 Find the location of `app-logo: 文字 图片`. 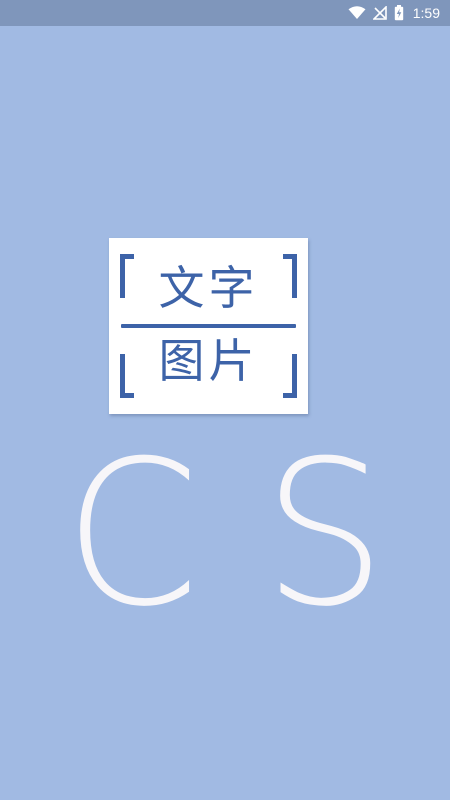

app-logo: 文字 图片 is located at coordinates (208, 326).